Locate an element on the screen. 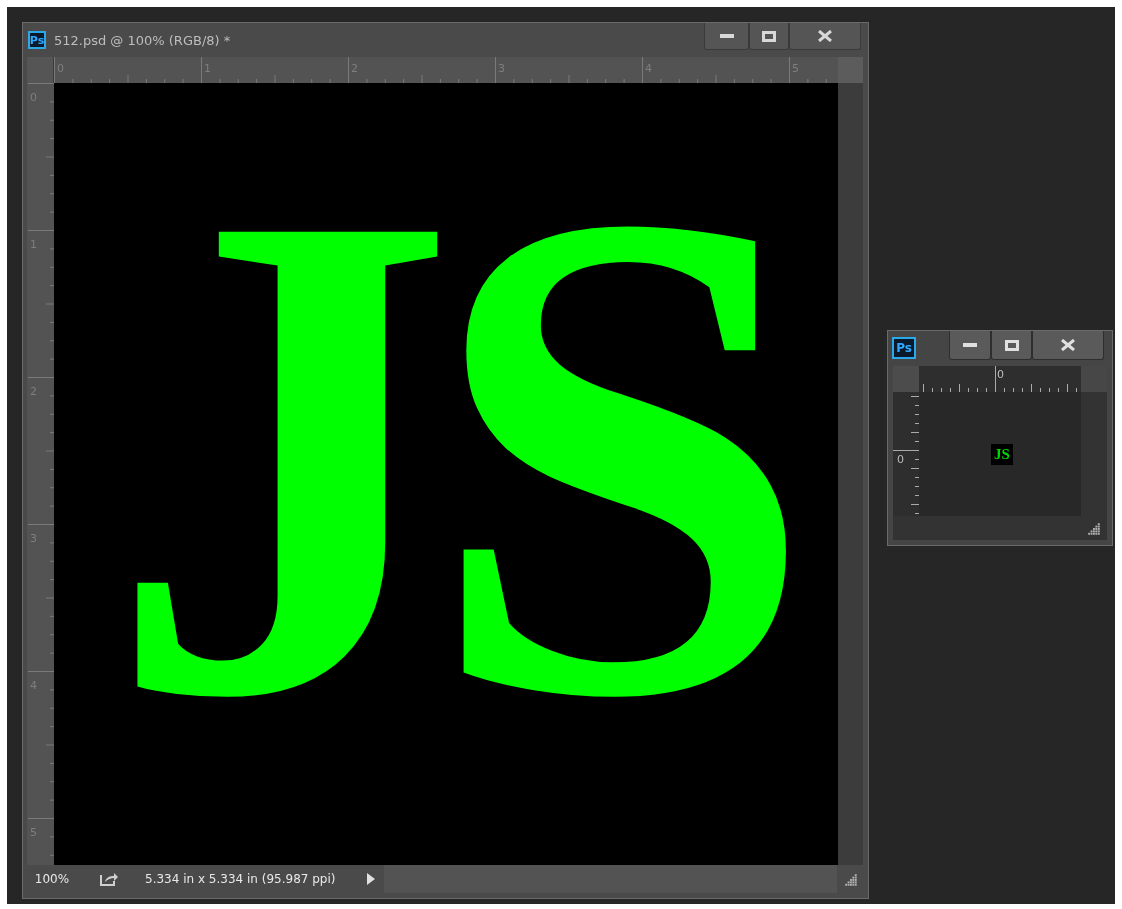  window-title: 512.psd @ 100% (RGB/8) * is located at coordinates (142, 40).